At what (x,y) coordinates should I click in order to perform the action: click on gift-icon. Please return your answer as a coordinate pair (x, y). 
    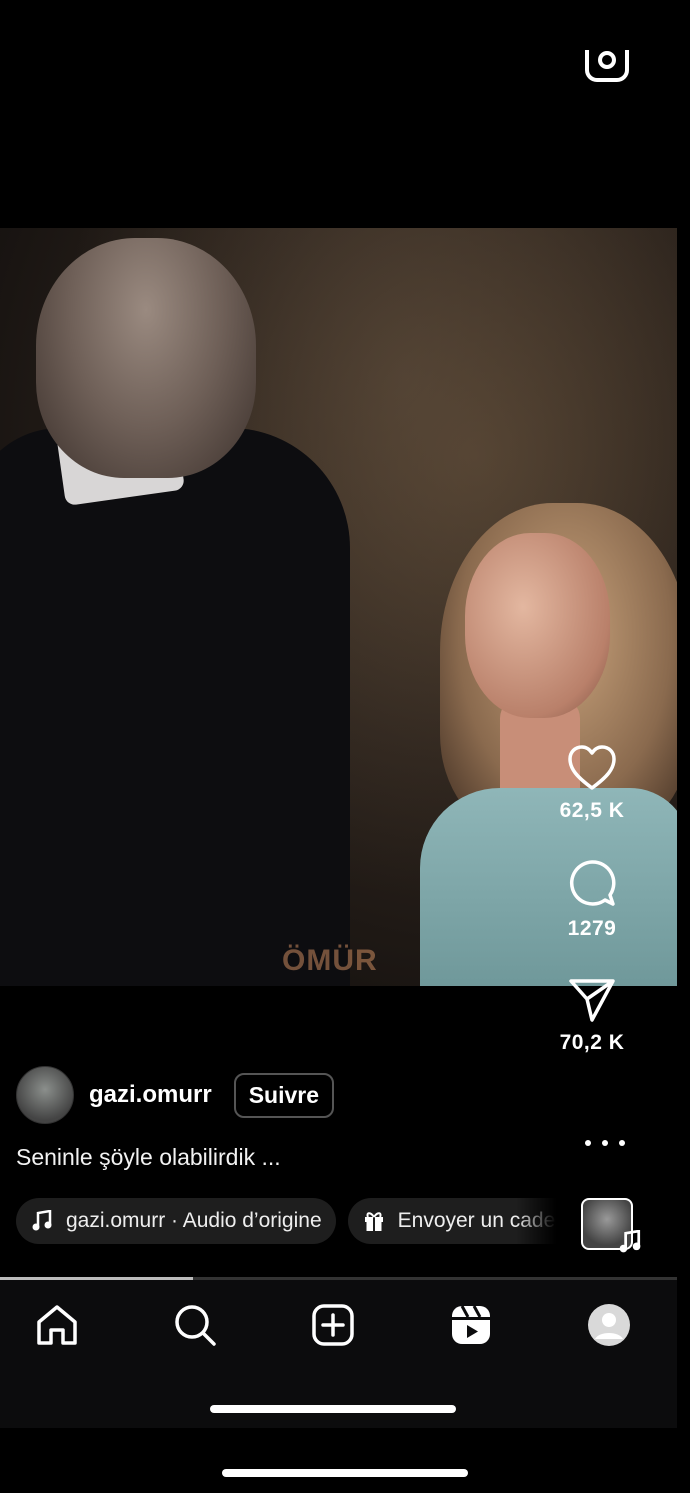
    Looking at the image, I should click on (373, 1221).